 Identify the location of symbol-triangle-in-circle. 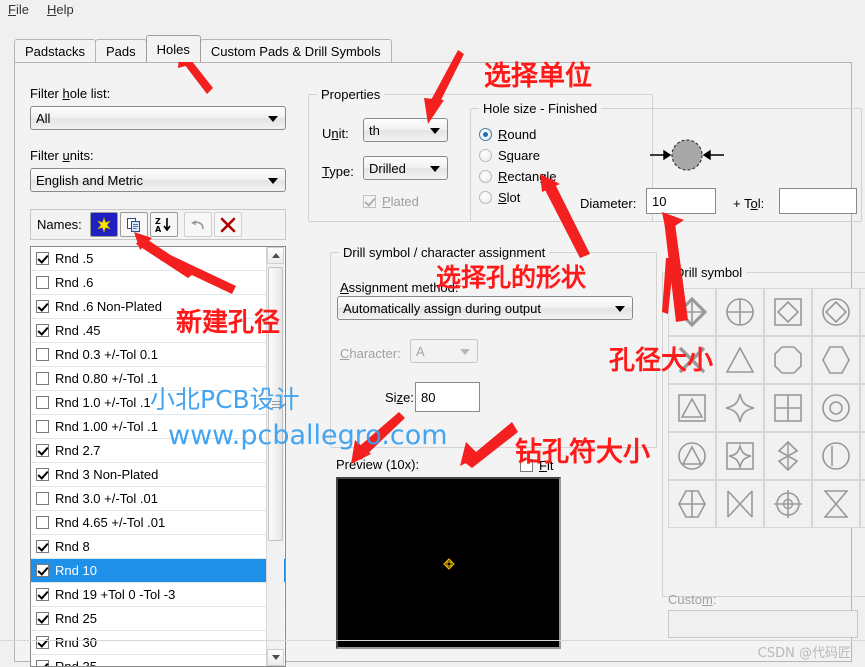
(692, 456).